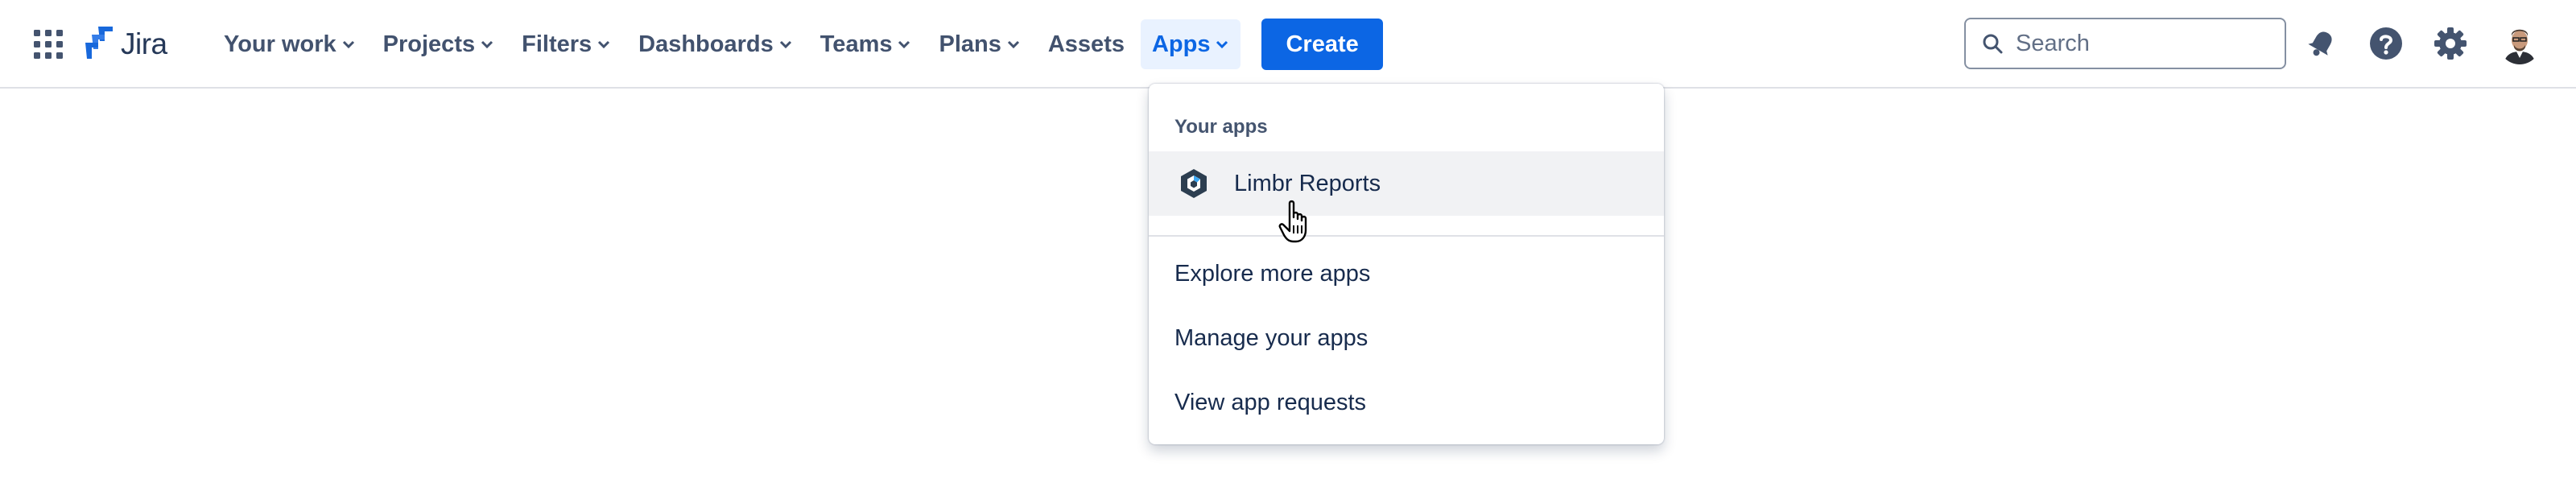  What do you see at coordinates (1406, 236) in the screenshot?
I see `menu-divider` at bounding box center [1406, 236].